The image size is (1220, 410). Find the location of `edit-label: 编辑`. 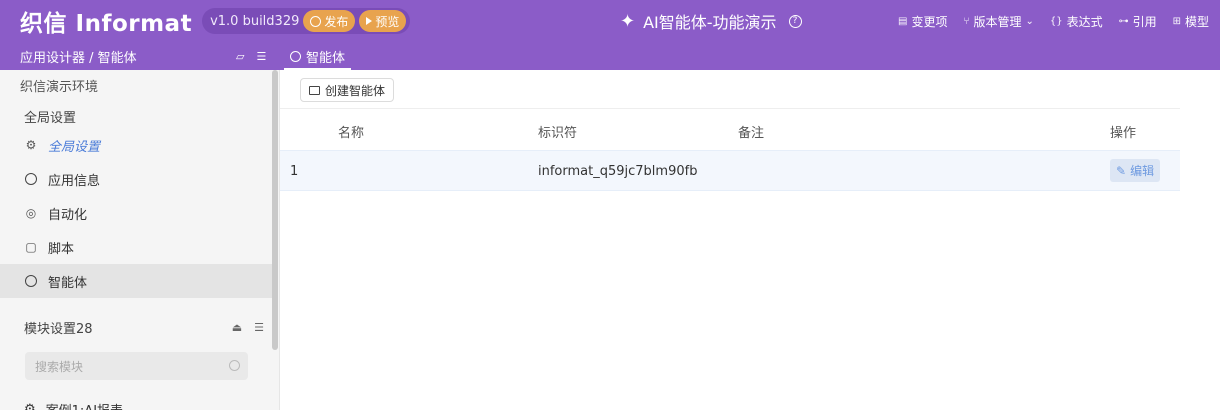

edit-label: 编辑 is located at coordinates (1142, 171).